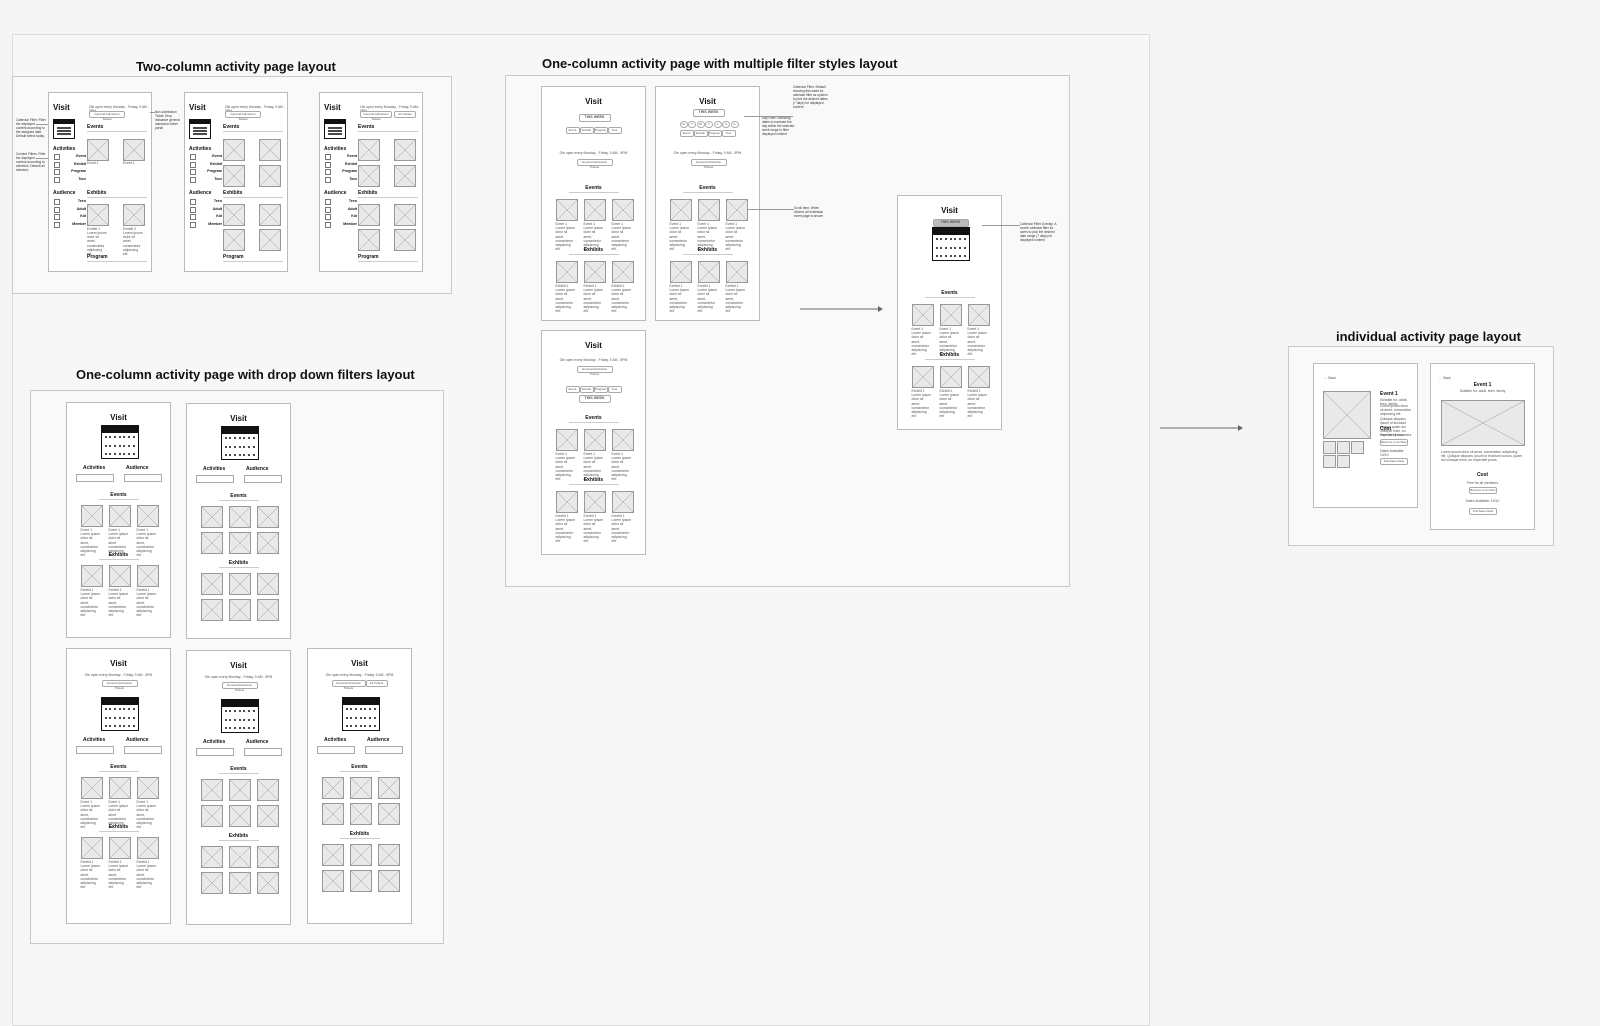 The image size is (1600, 1026). Describe the element at coordinates (717, 124) in the screenshot. I see `day-filter: F` at that location.